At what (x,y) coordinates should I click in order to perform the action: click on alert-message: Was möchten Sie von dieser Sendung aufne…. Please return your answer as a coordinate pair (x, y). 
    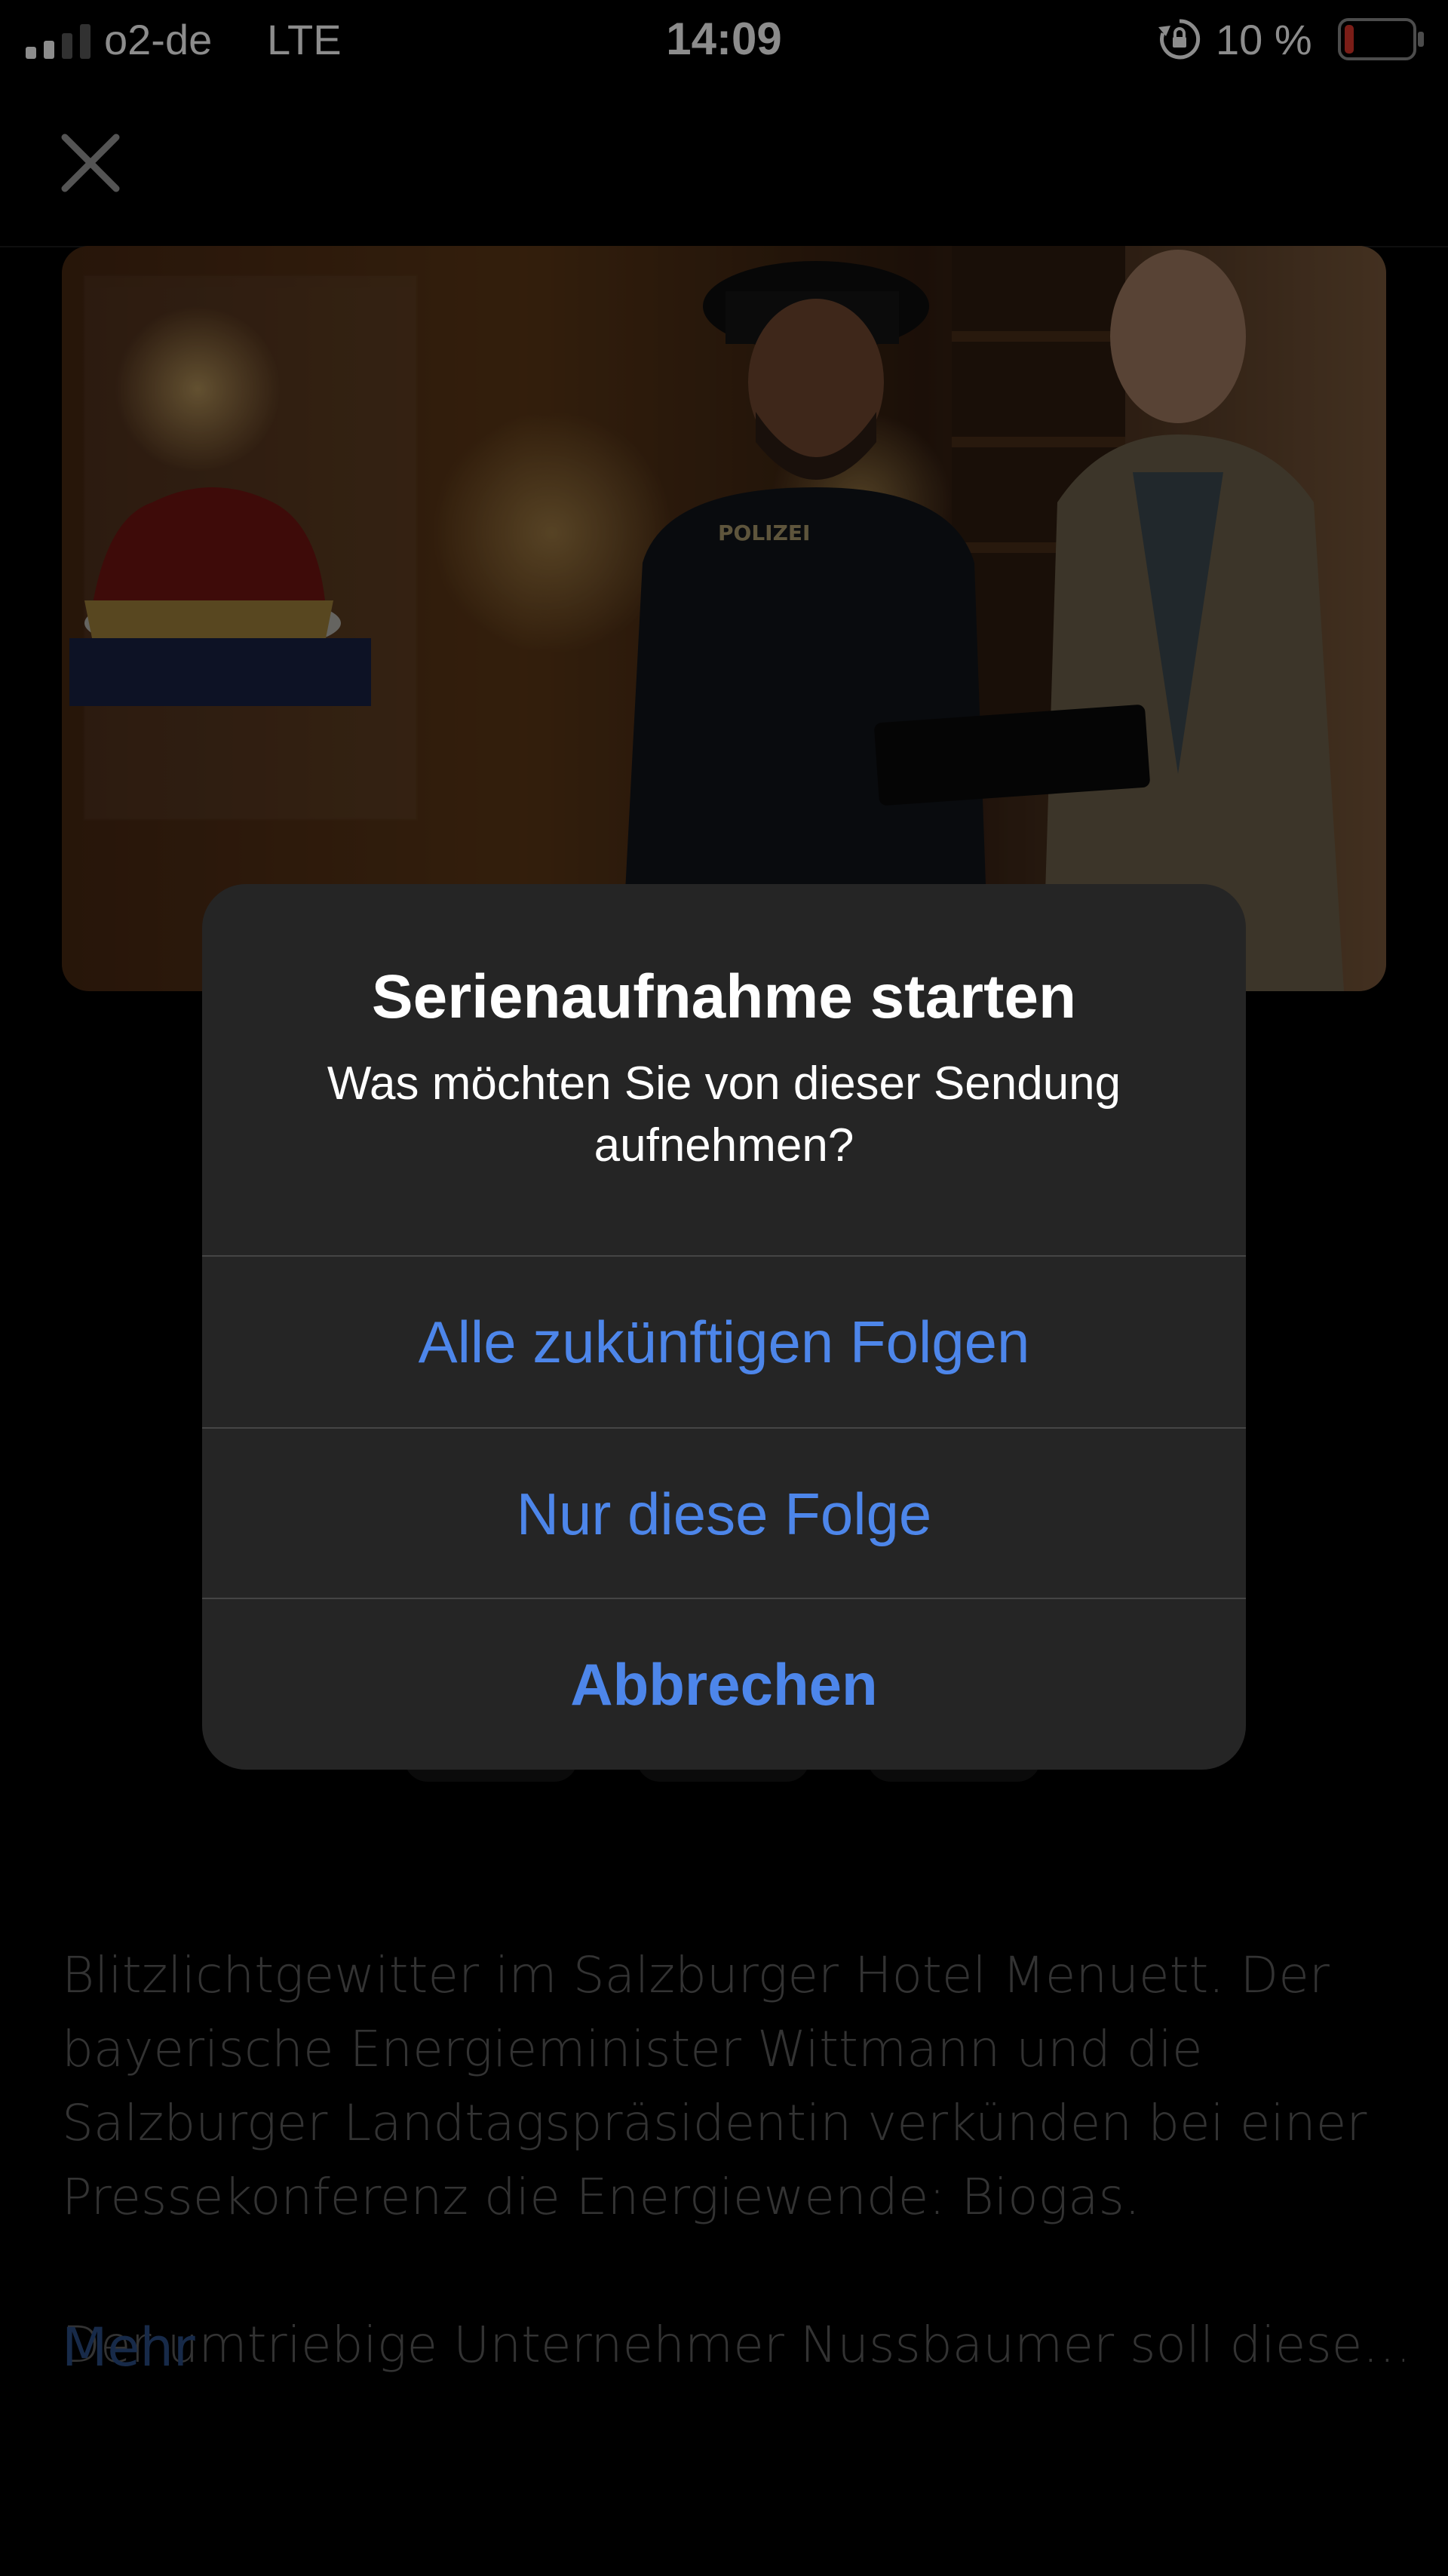
    Looking at the image, I should click on (724, 1114).